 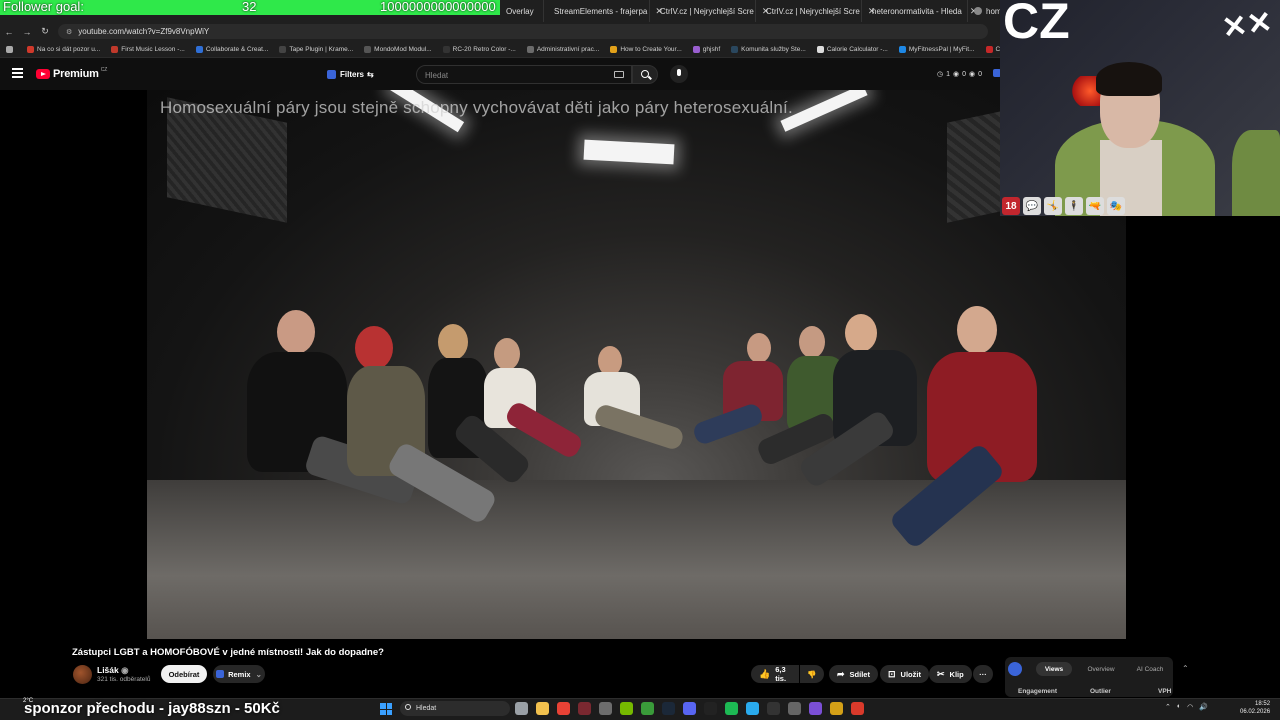 What do you see at coordinates (904, 674) in the screenshot?
I see `save-button: ⊡ Uložit` at bounding box center [904, 674].